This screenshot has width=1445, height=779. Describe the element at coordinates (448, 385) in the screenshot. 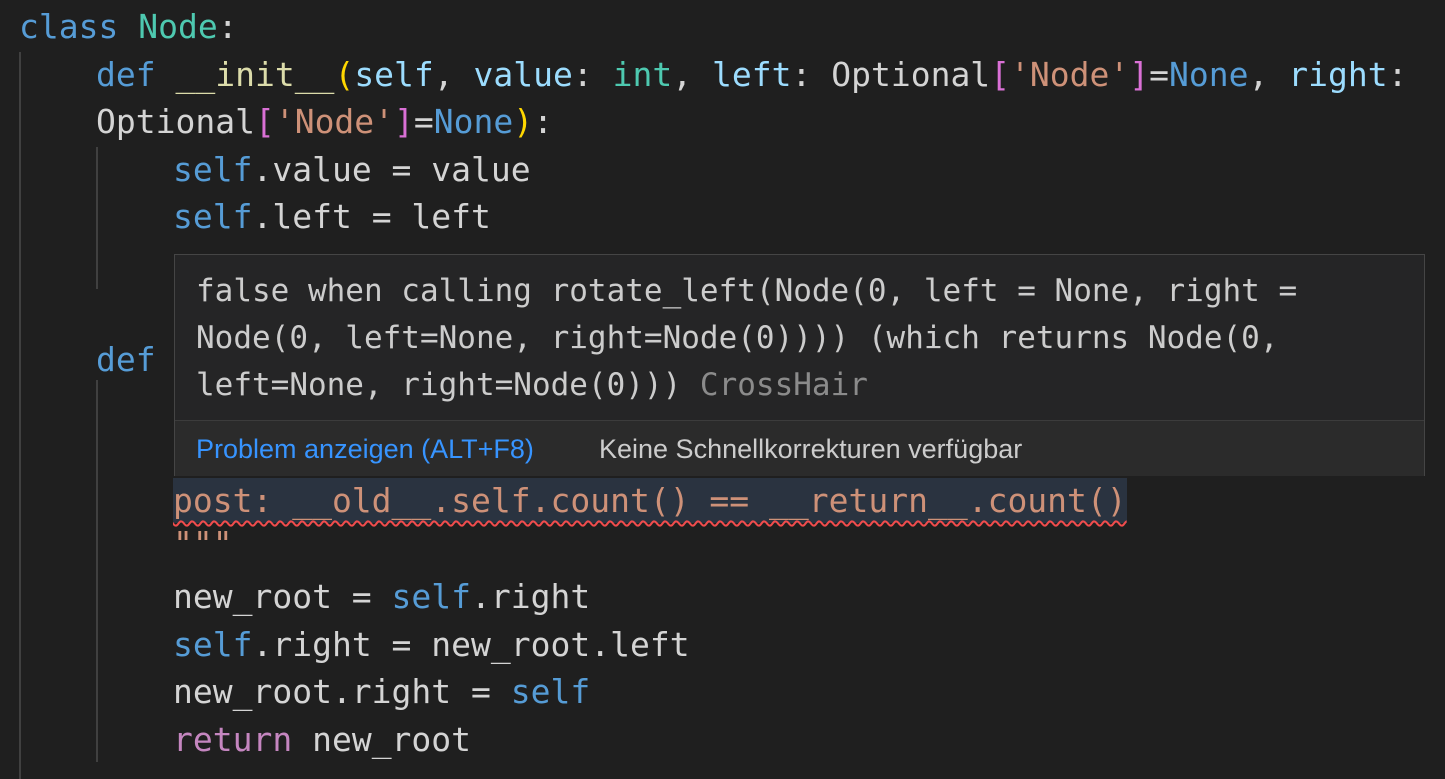

I see `diagnostic-message-line: left=None, right=Node(0)))` at that location.